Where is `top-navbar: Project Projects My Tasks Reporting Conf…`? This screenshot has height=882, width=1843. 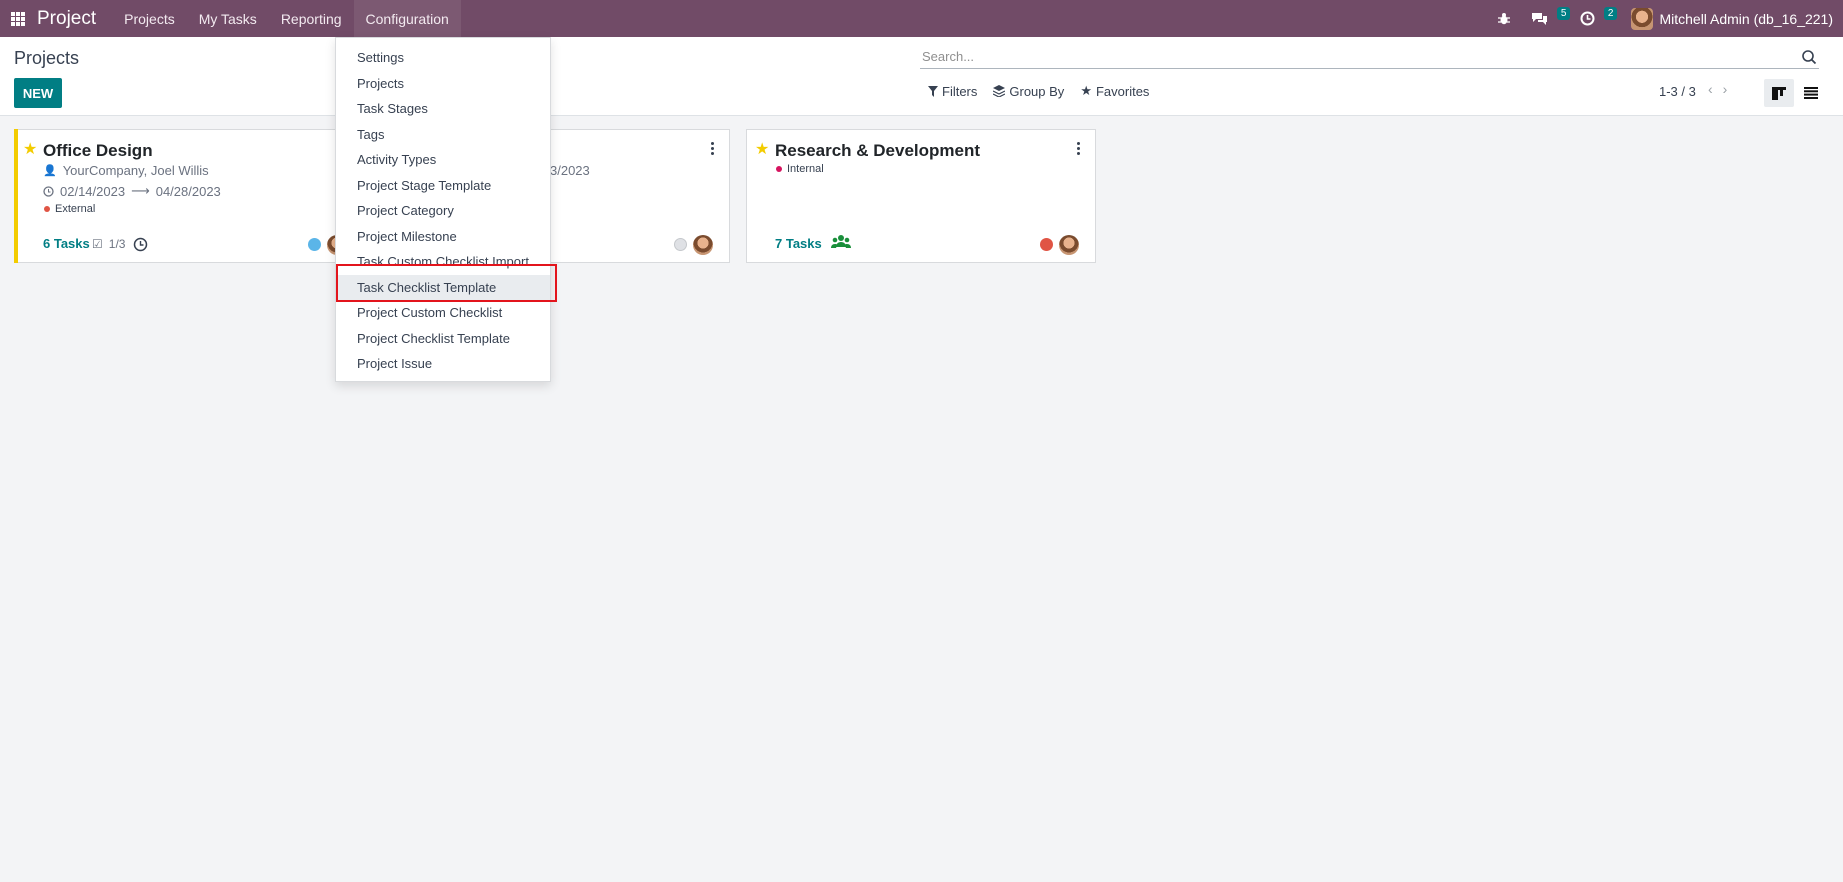 top-navbar: Project Projects My Tasks Reporting Conf… is located at coordinates (921, 18).